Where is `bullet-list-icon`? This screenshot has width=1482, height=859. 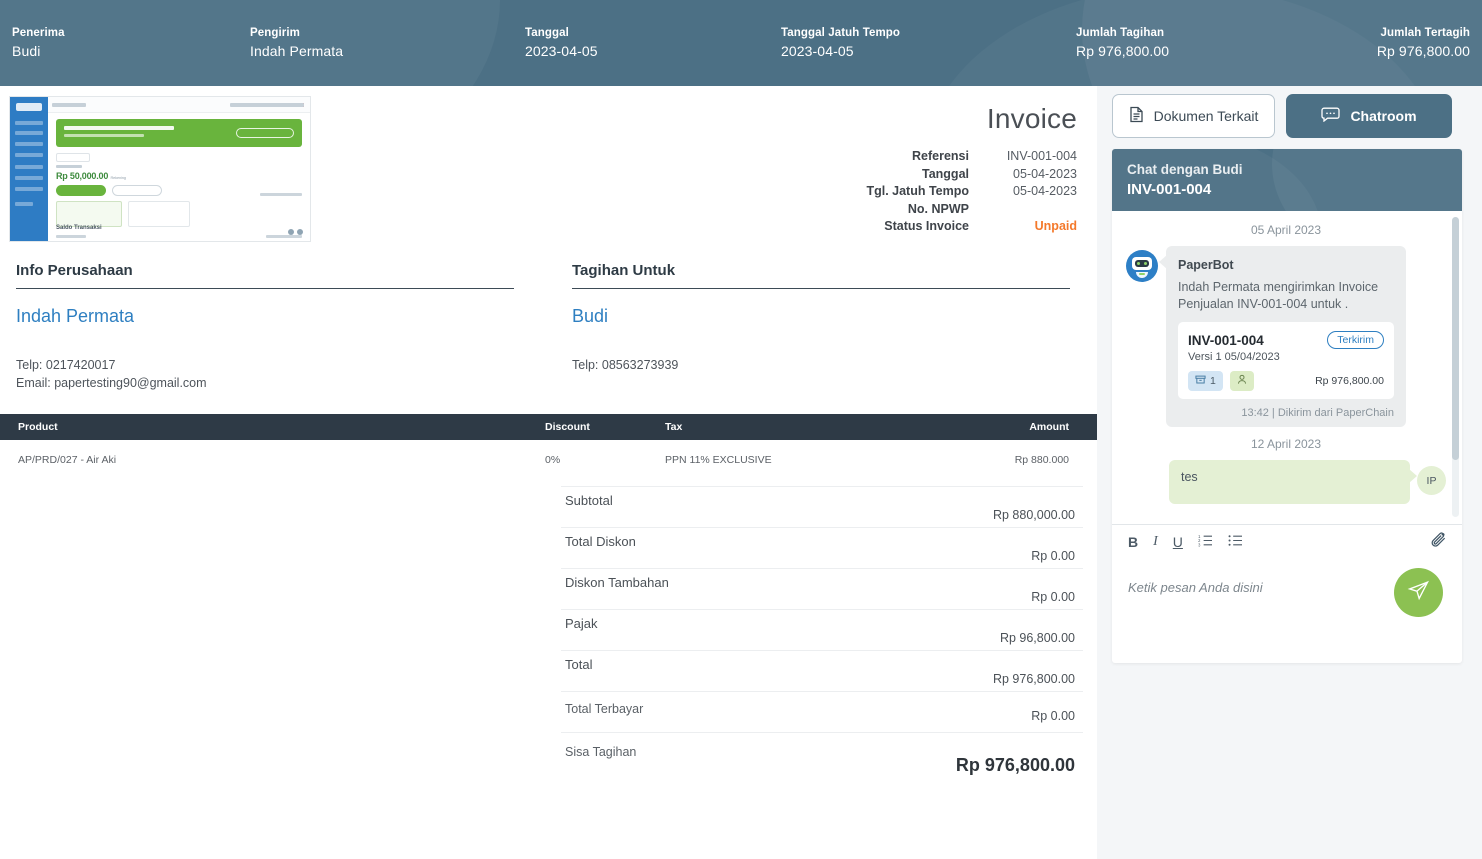
bullet-list-icon is located at coordinates (1235, 541).